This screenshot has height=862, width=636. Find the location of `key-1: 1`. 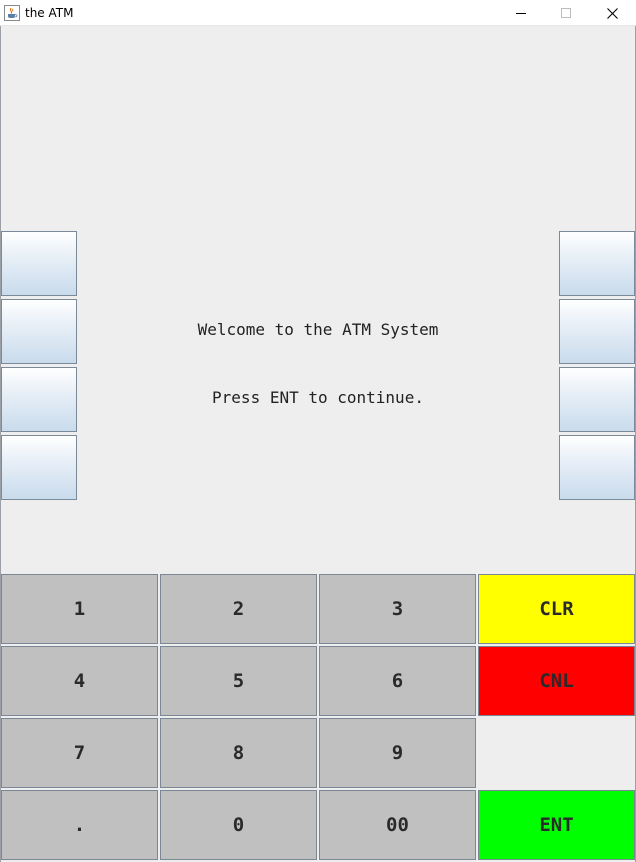

key-1: 1 is located at coordinates (79, 609).